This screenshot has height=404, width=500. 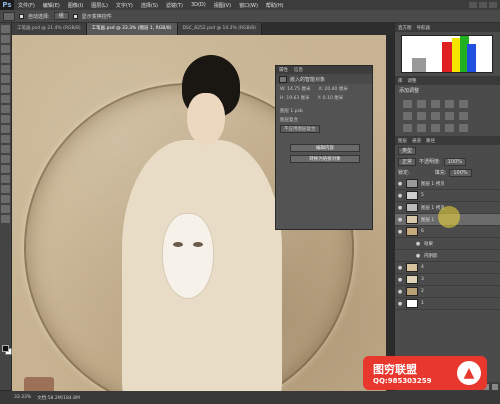 What do you see at coordinates (51, 5) in the screenshot?
I see `menu-edit: 编辑(E)` at bounding box center [51, 5].